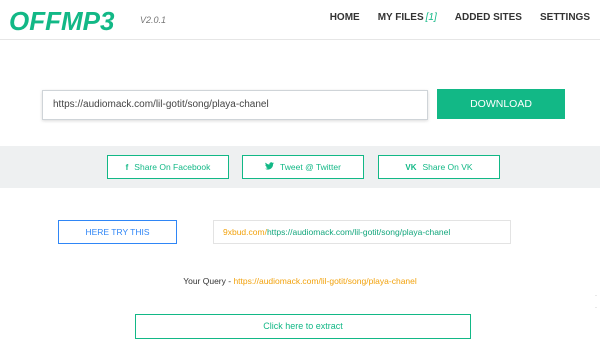 This screenshot has height=340, width=600. Describe the element at coordinates (117, 232) in the screenshot. I see `here-try-this-button: HERE TRY THIS` at that location.